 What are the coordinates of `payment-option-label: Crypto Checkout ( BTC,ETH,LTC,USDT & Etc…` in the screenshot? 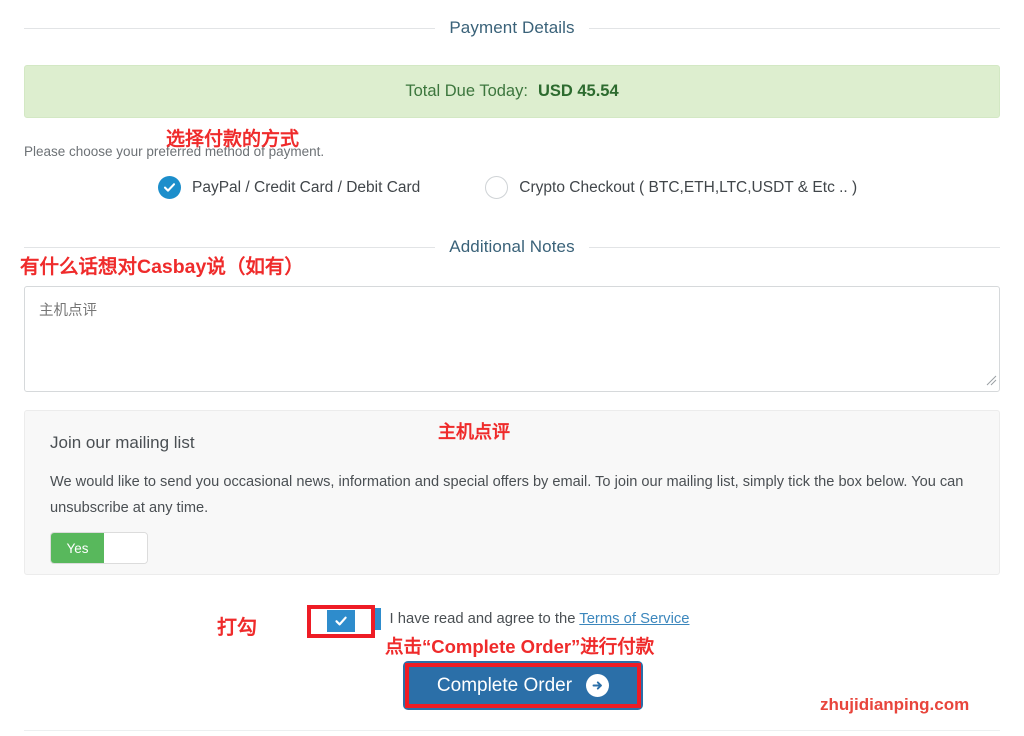 It's located at (688, 187).